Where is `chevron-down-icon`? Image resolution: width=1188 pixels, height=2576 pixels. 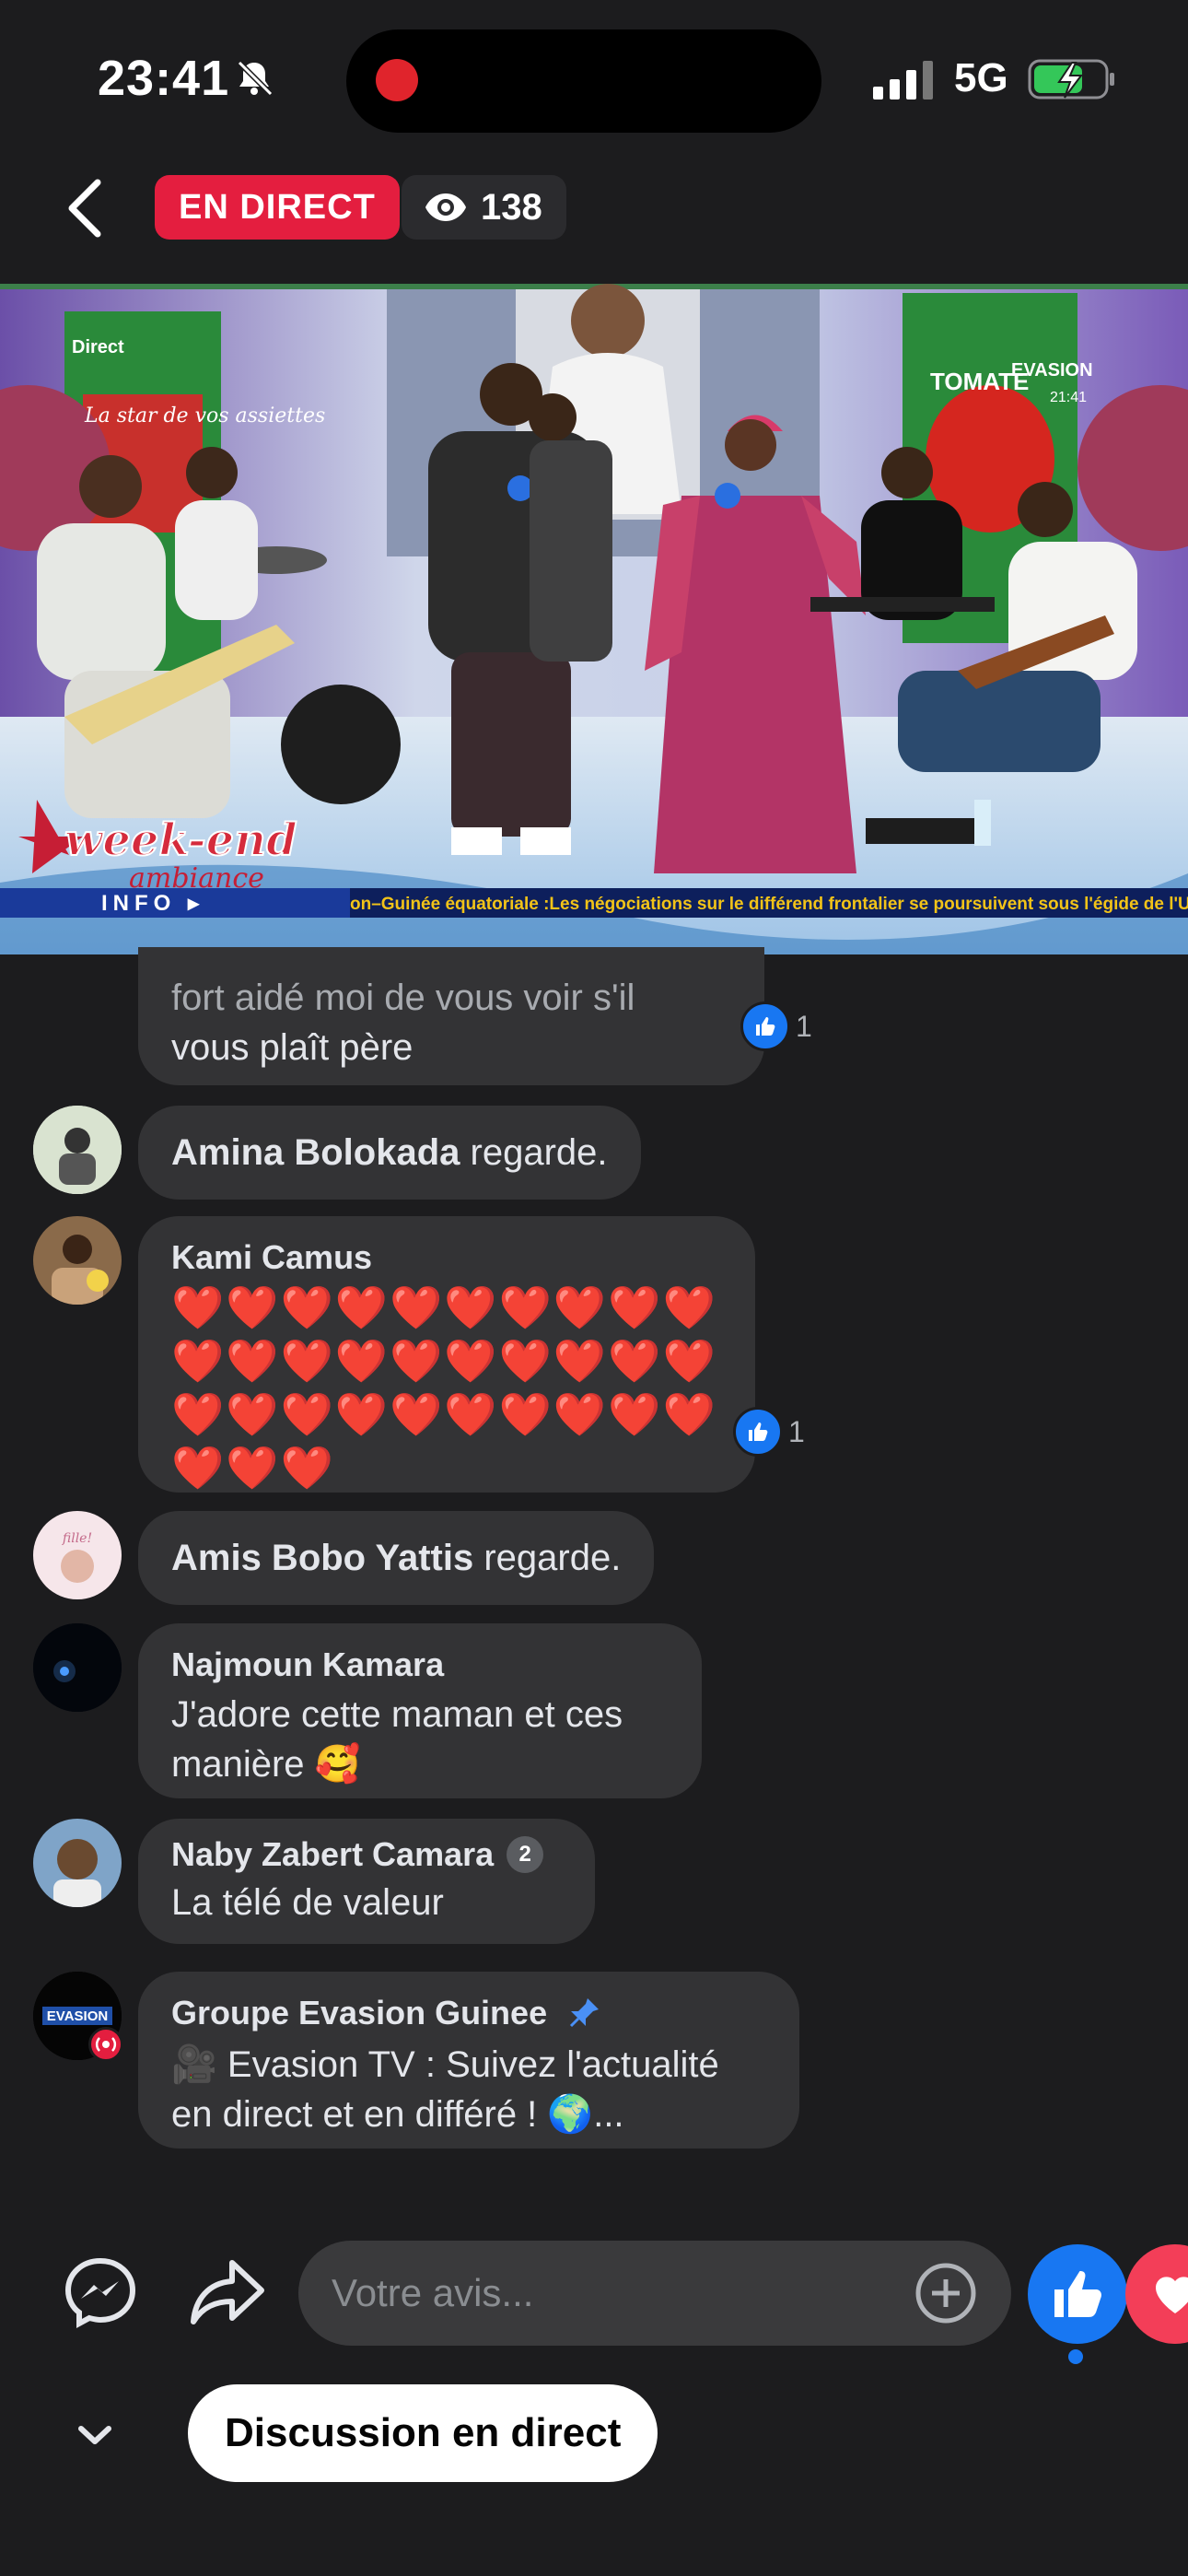
chevron-down-icon is located at coordinates (95, 2435).